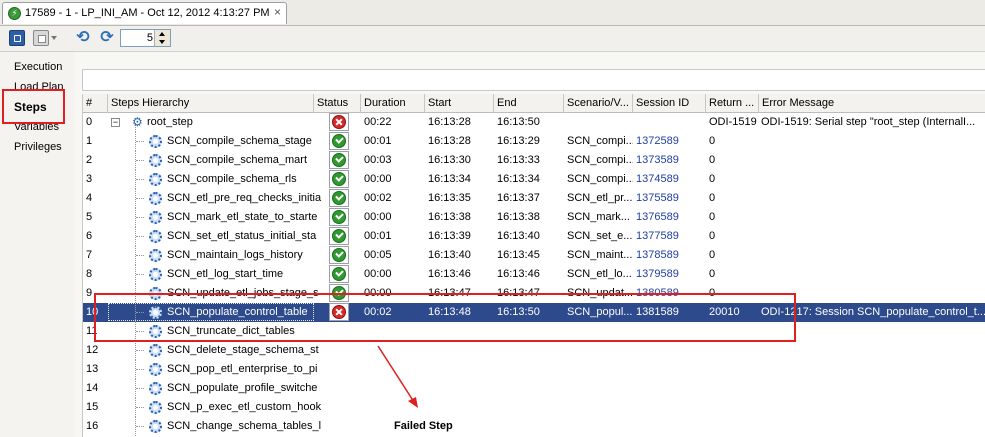 Image resolution: width=985 pixels, height=437 pixels. What do you see at coordinates (89, 255) in the screenshot?
I see `row-number: 7` at bounding box center [89, 255].